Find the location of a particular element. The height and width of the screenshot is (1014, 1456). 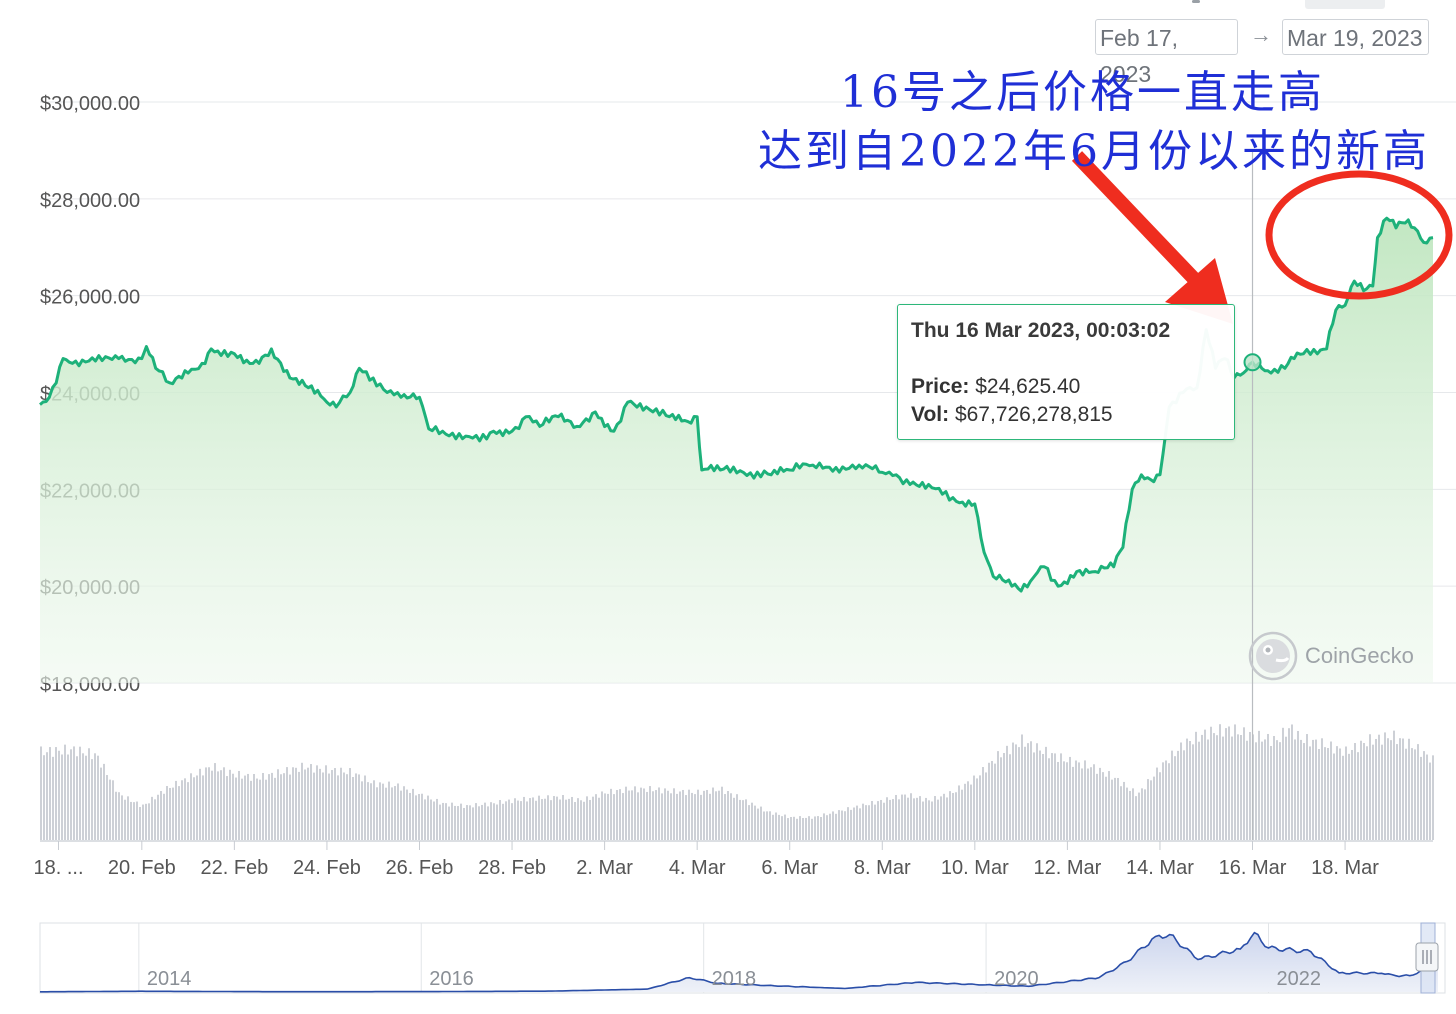

navigator: 2014 2016 2018 2020 2022 is located at coordinates (742, 958).